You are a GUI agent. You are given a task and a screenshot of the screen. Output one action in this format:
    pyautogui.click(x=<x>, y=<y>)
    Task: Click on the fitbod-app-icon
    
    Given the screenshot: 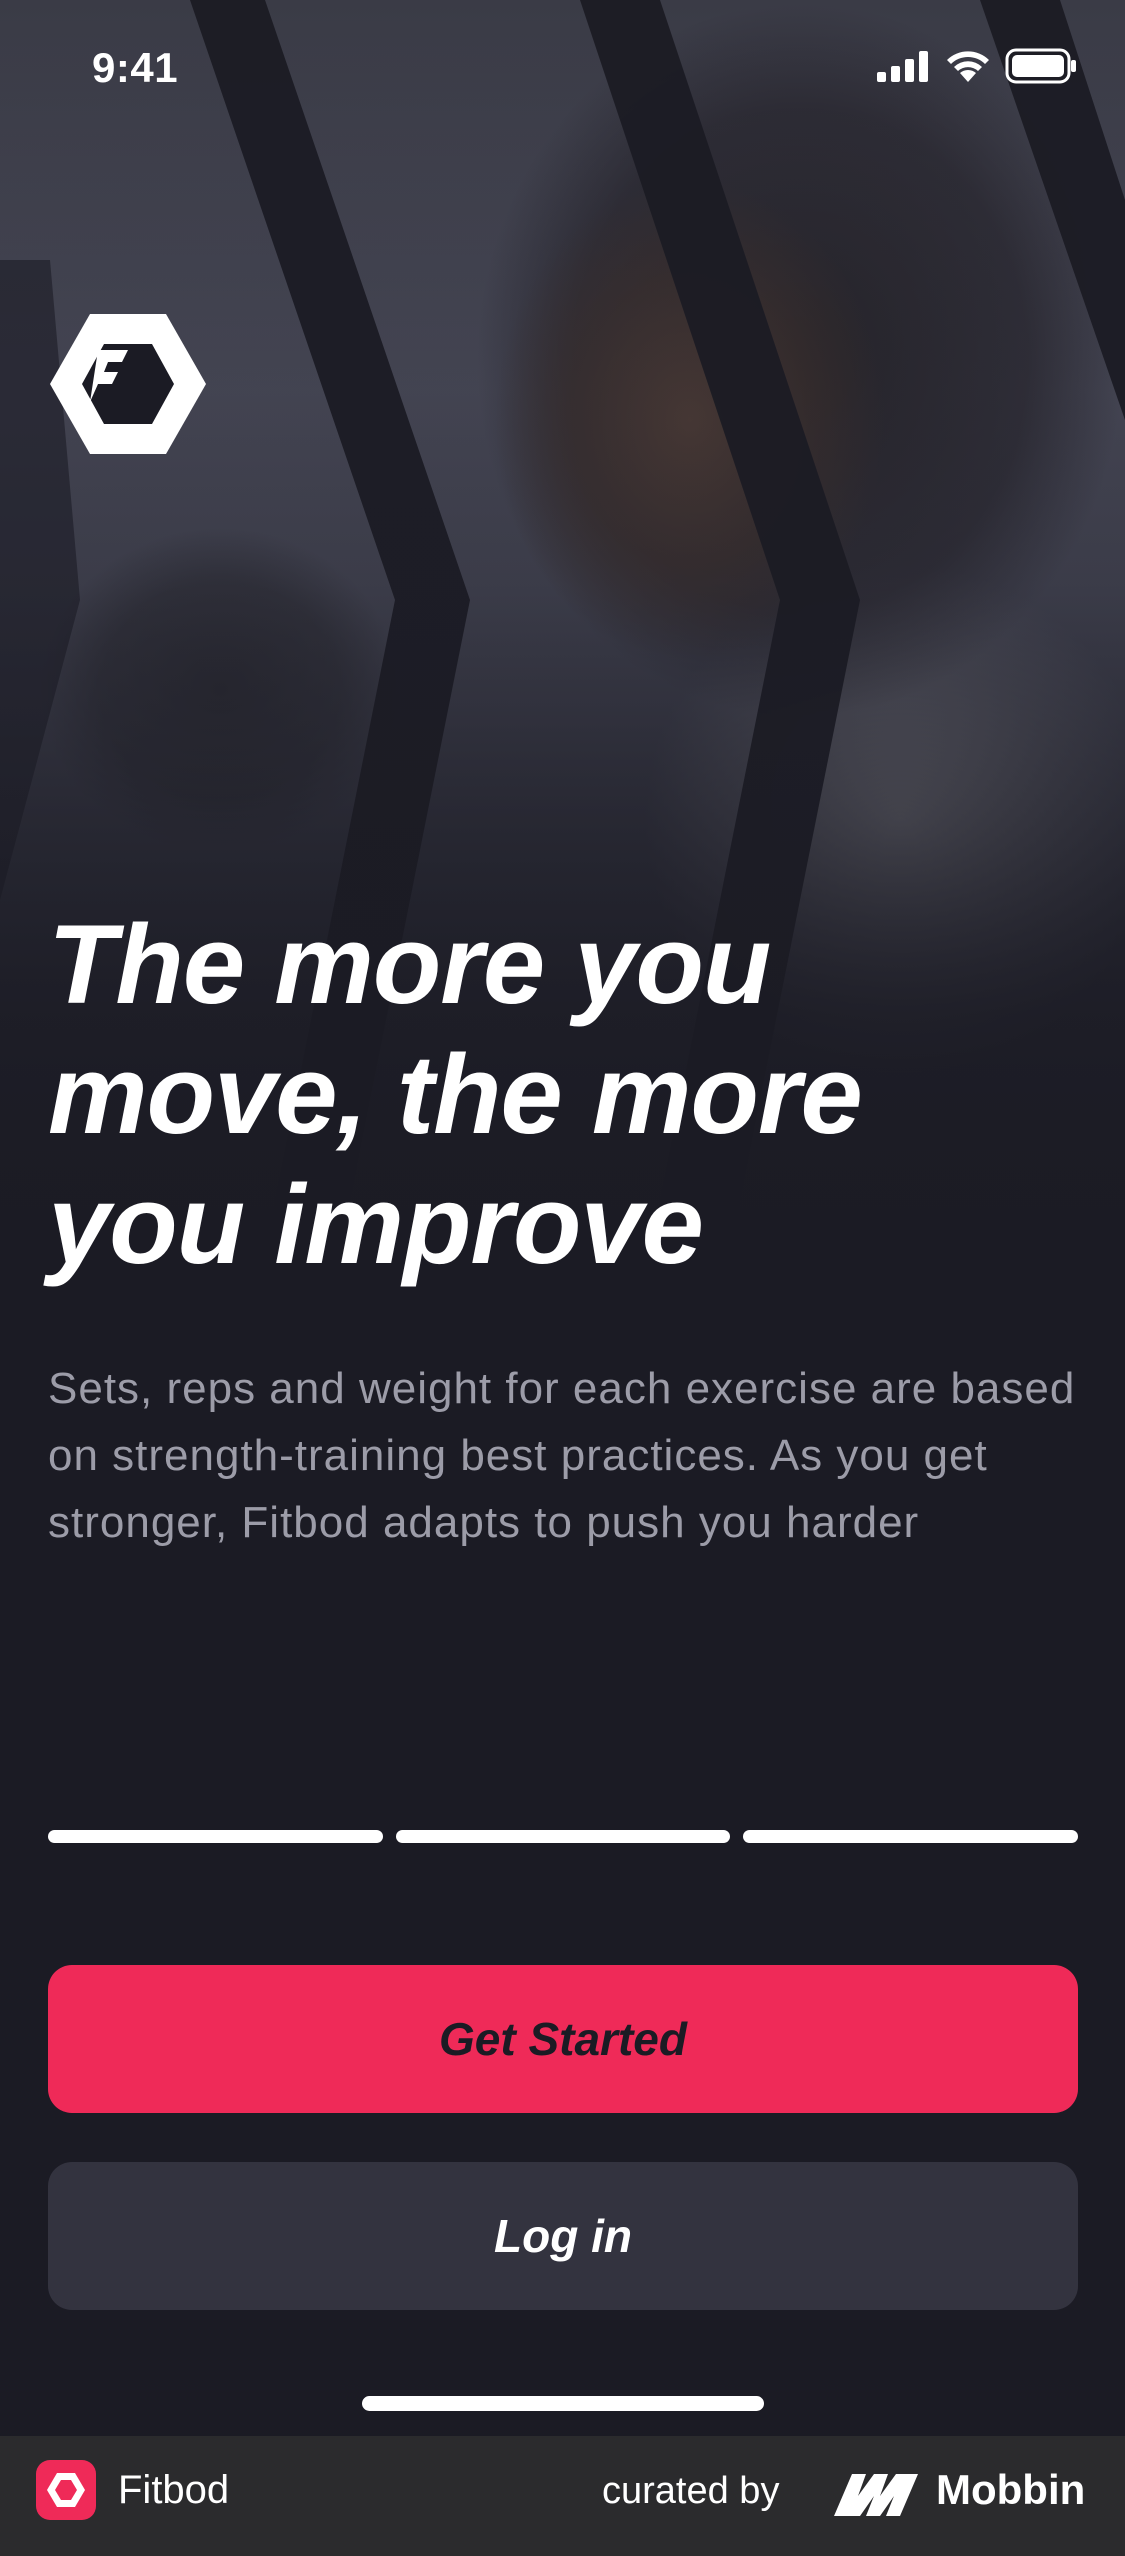 What is the action you would take?
    pyautogui.click(x=66, y=2490)
    